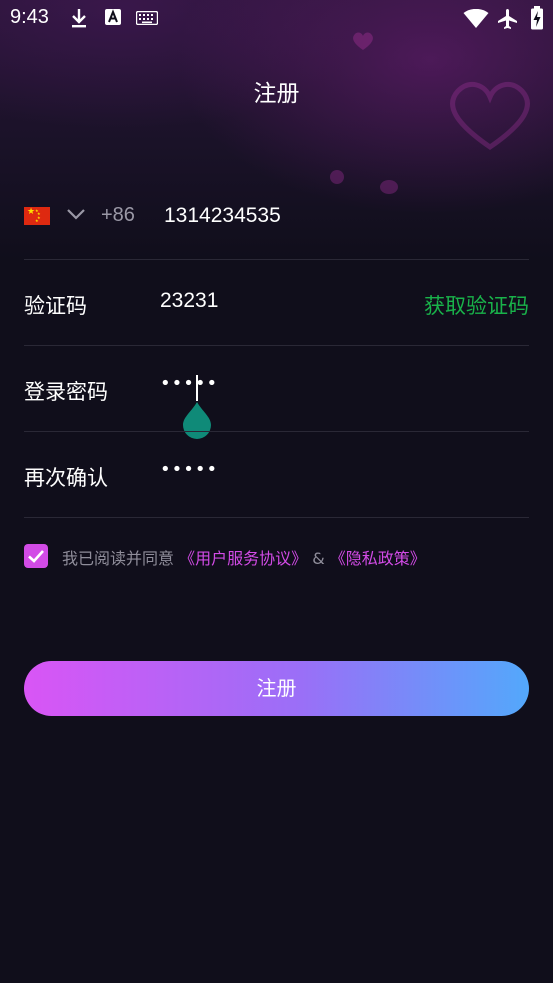  What do you see at coordinates (118, 215) in the screenshot?
I see `country-code: +86` at bounding box center [118, 215].